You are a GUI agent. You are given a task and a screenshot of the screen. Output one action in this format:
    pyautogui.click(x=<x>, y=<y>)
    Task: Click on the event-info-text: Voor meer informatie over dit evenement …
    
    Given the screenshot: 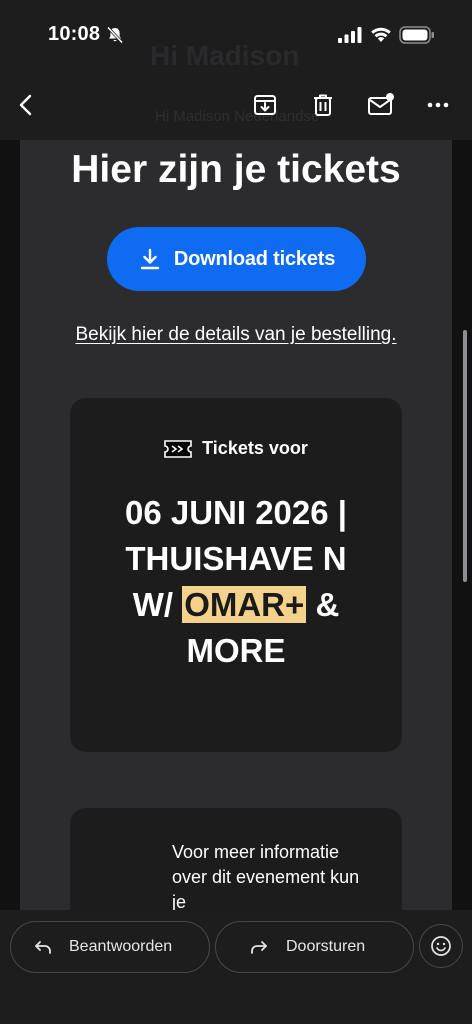 What is the action you would take?
    pyautogui.click(x=266, y=876)
    